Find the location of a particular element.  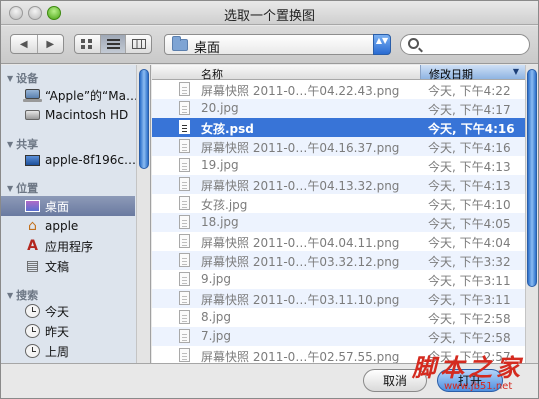

search-icon is located at coordinates (413, 43).